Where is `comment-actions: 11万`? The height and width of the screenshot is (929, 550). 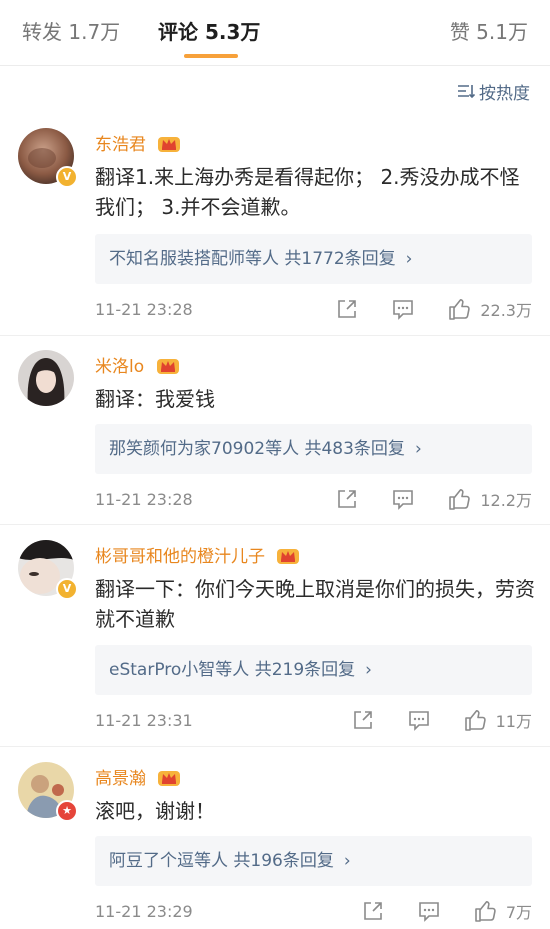
comment-actions: 11万 is located at coordinates (442, 720).